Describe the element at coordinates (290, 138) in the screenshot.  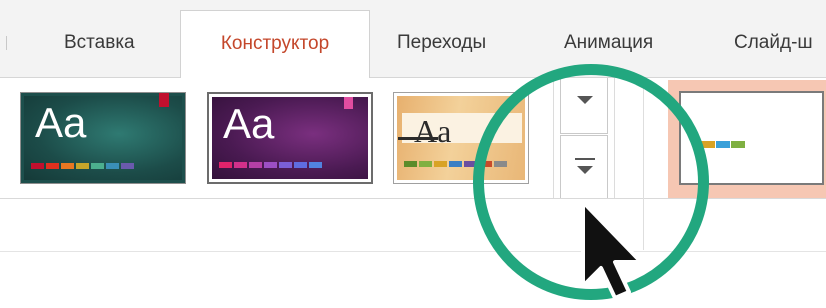
I see `theme-thumbnail-purple: Aa` at that location.